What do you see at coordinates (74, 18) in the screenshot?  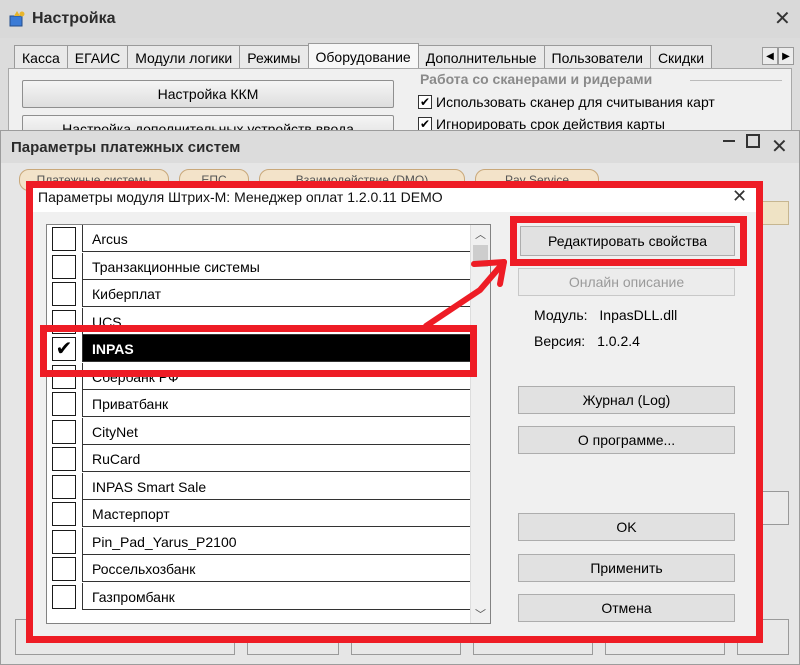 I see `settings-title: Настройка` at bounding box center [74, 18].